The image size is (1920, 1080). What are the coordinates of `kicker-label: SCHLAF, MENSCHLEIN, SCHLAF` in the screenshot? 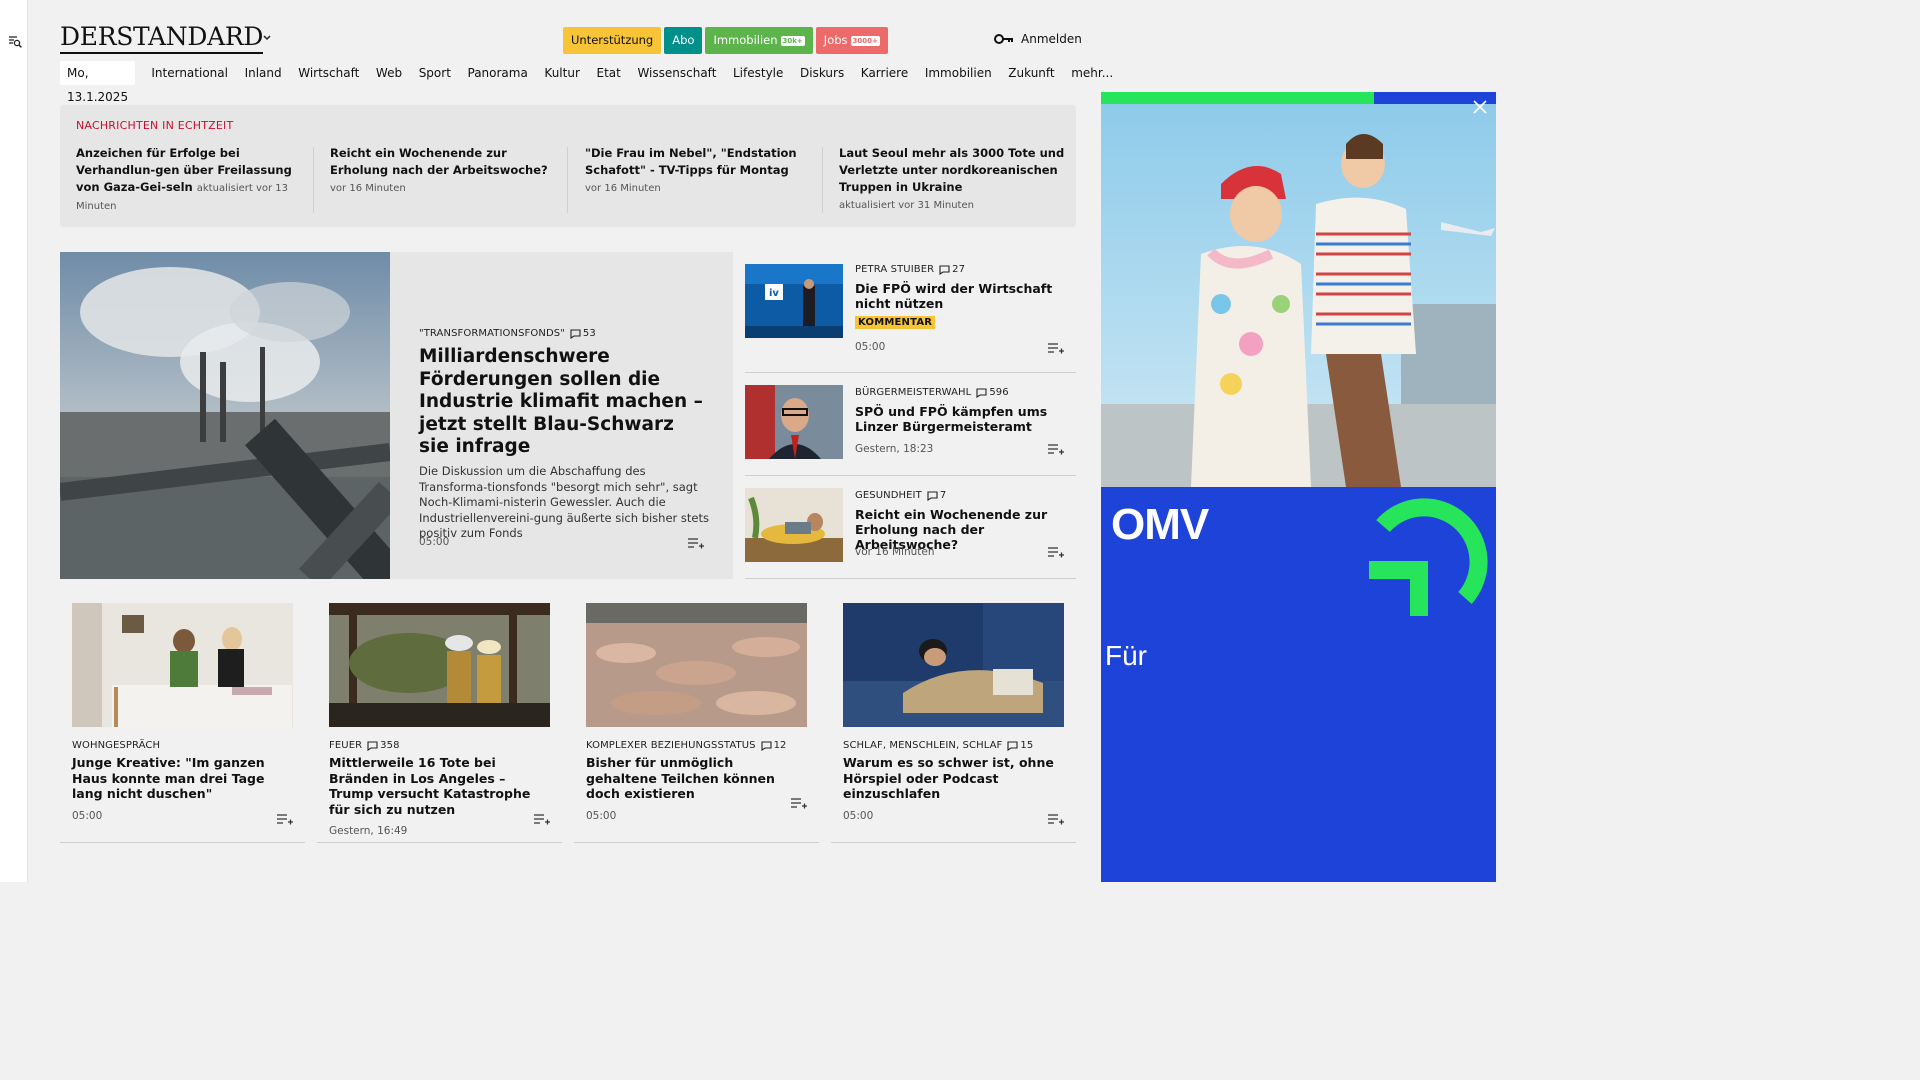 It's located at (923, 745).